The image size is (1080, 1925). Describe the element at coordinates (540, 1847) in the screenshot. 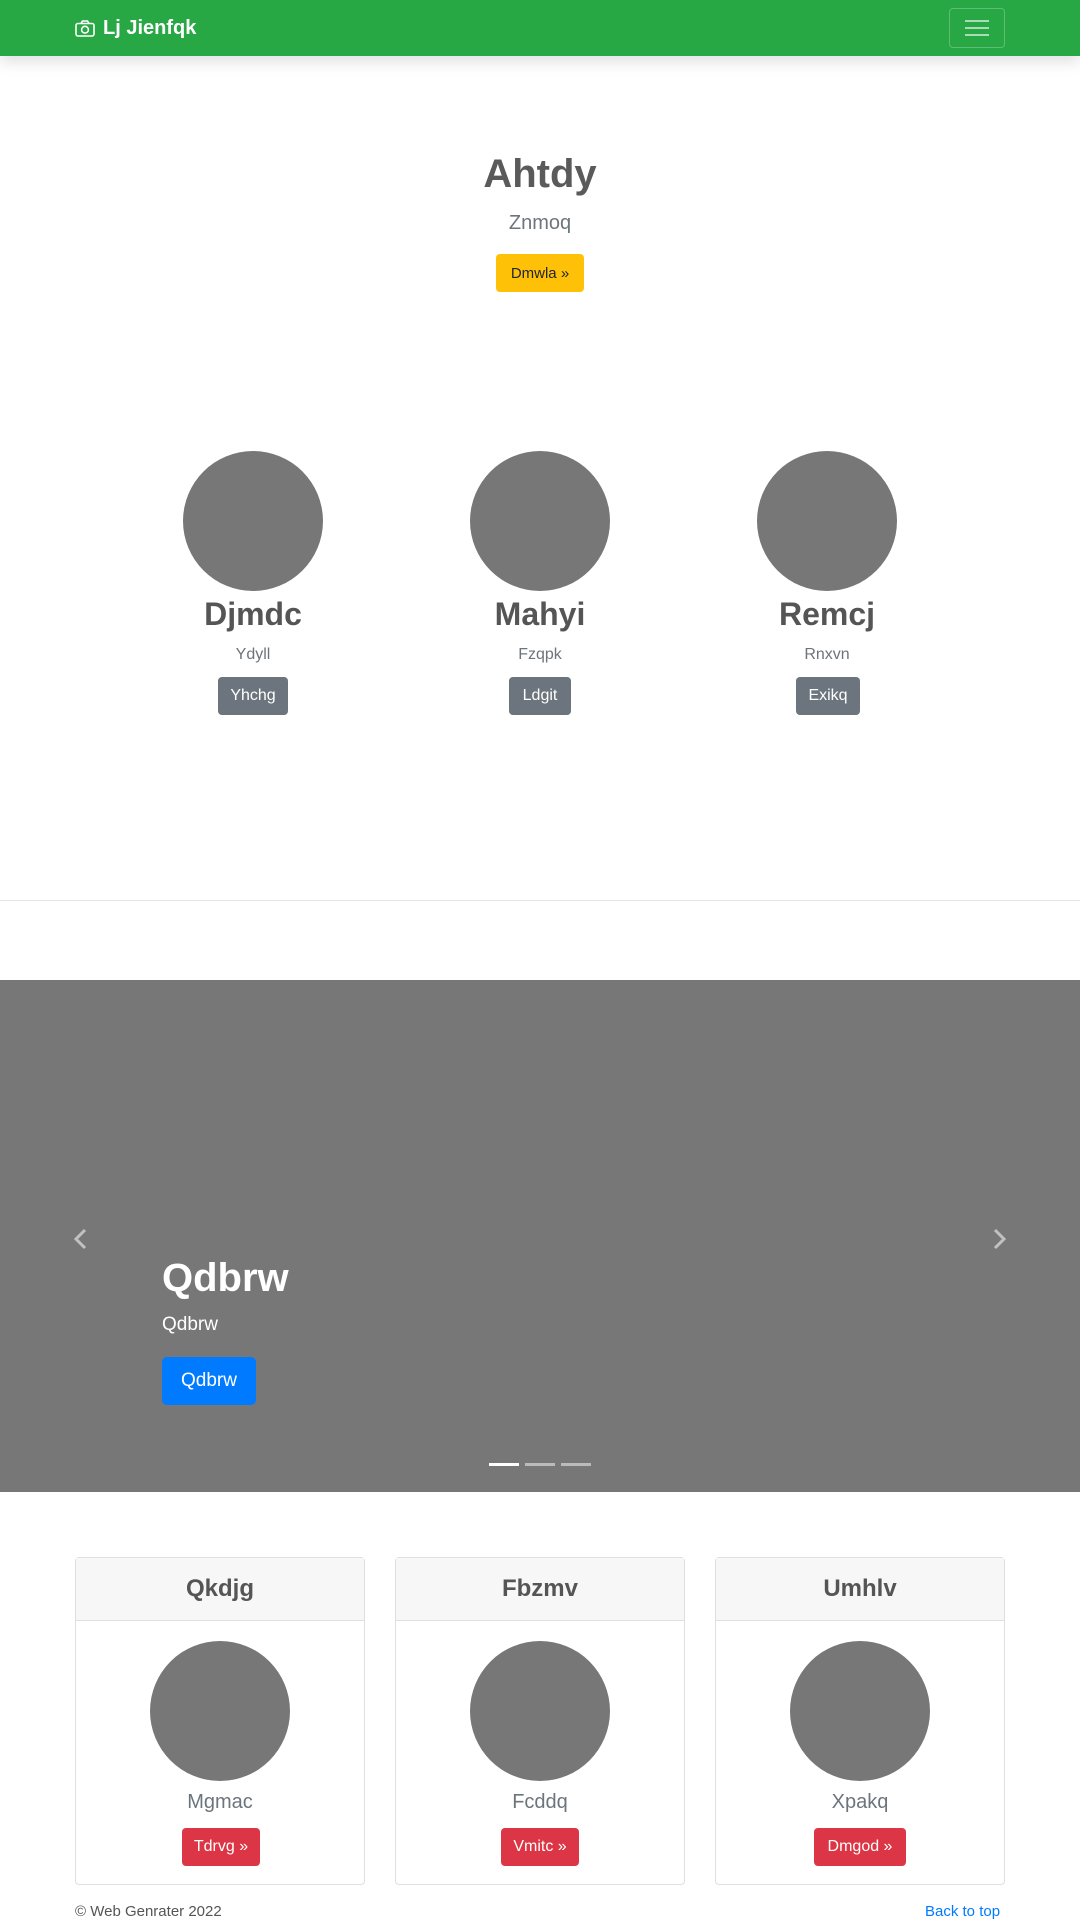

I see `card-button: Vmitc »` at that location.